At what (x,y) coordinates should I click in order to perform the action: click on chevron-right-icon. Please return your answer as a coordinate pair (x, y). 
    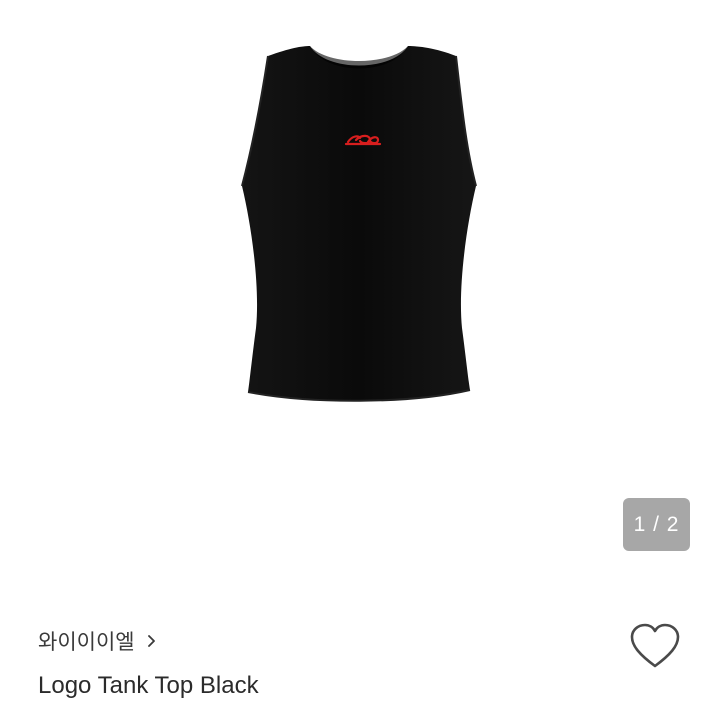
    Looking at the image, I should click on (151, 641).